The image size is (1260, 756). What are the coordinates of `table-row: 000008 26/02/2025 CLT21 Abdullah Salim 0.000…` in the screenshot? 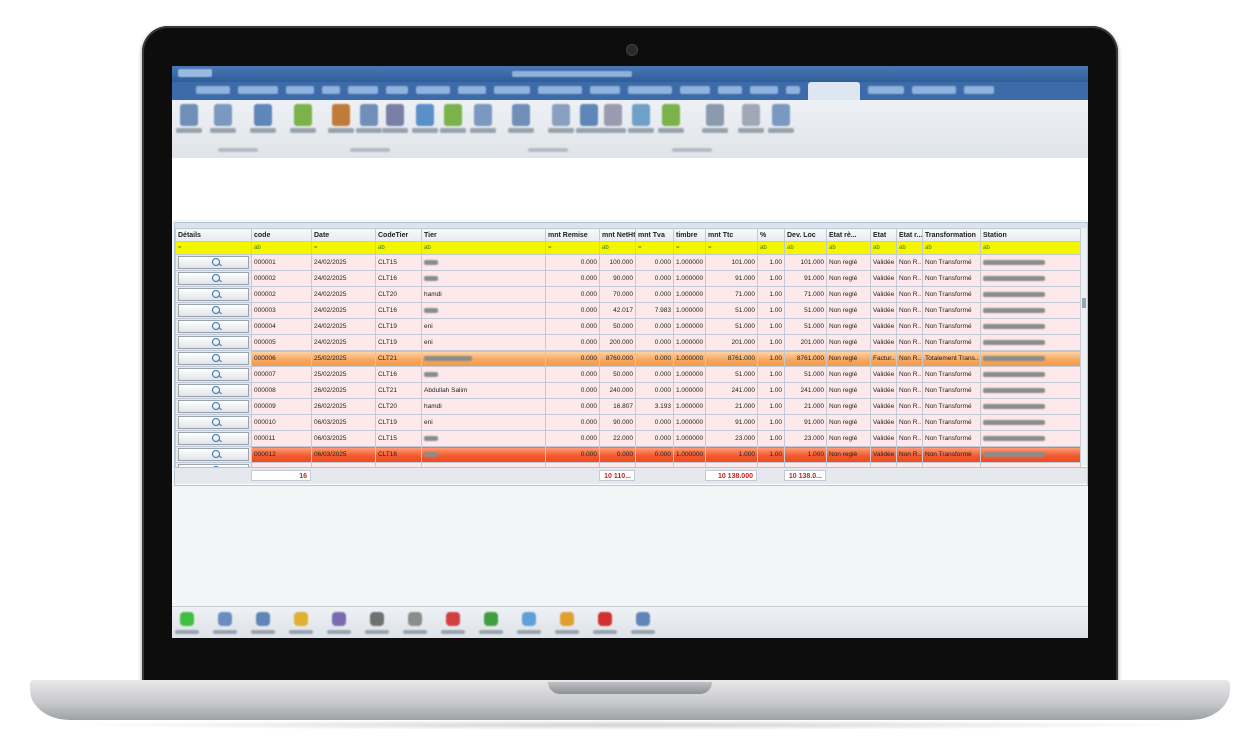 It's located at (628, 390).